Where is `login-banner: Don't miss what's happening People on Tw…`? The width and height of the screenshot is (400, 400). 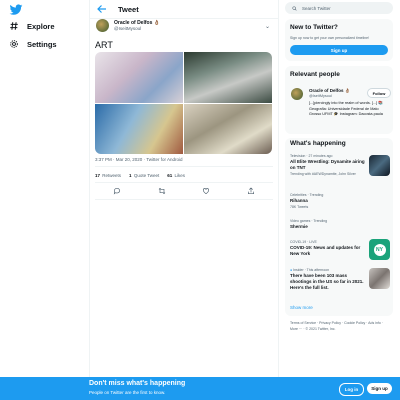 login-banner: Don't miss what's happening People on Tw… is located at coordinates (200, 388).